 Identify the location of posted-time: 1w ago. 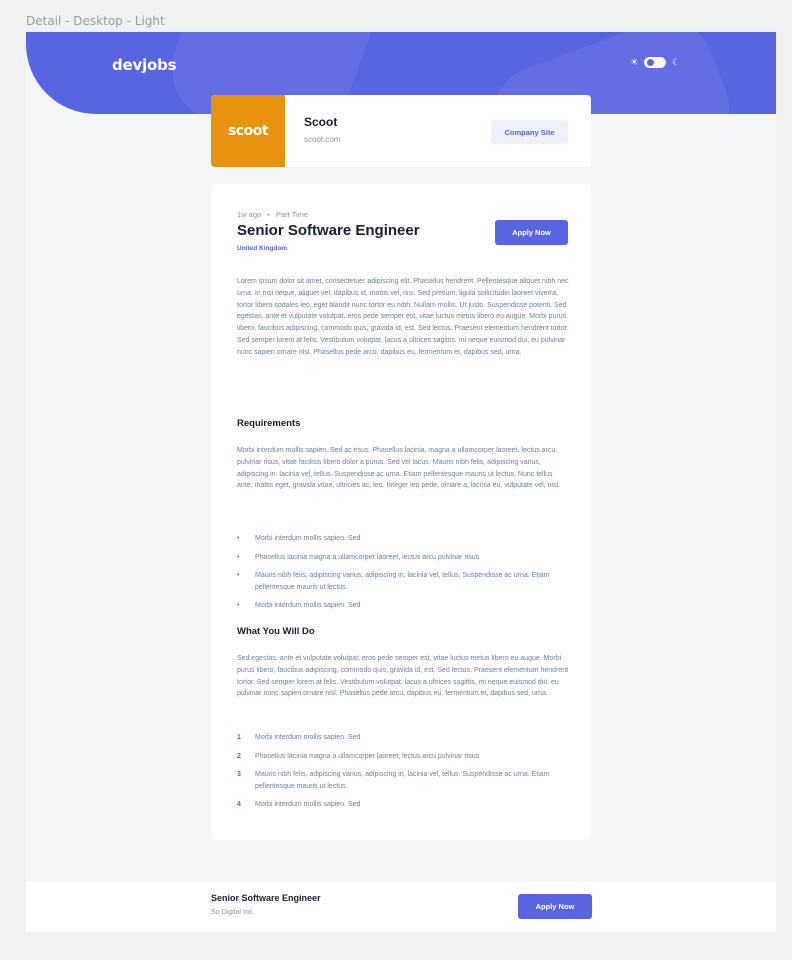
(249, 214).